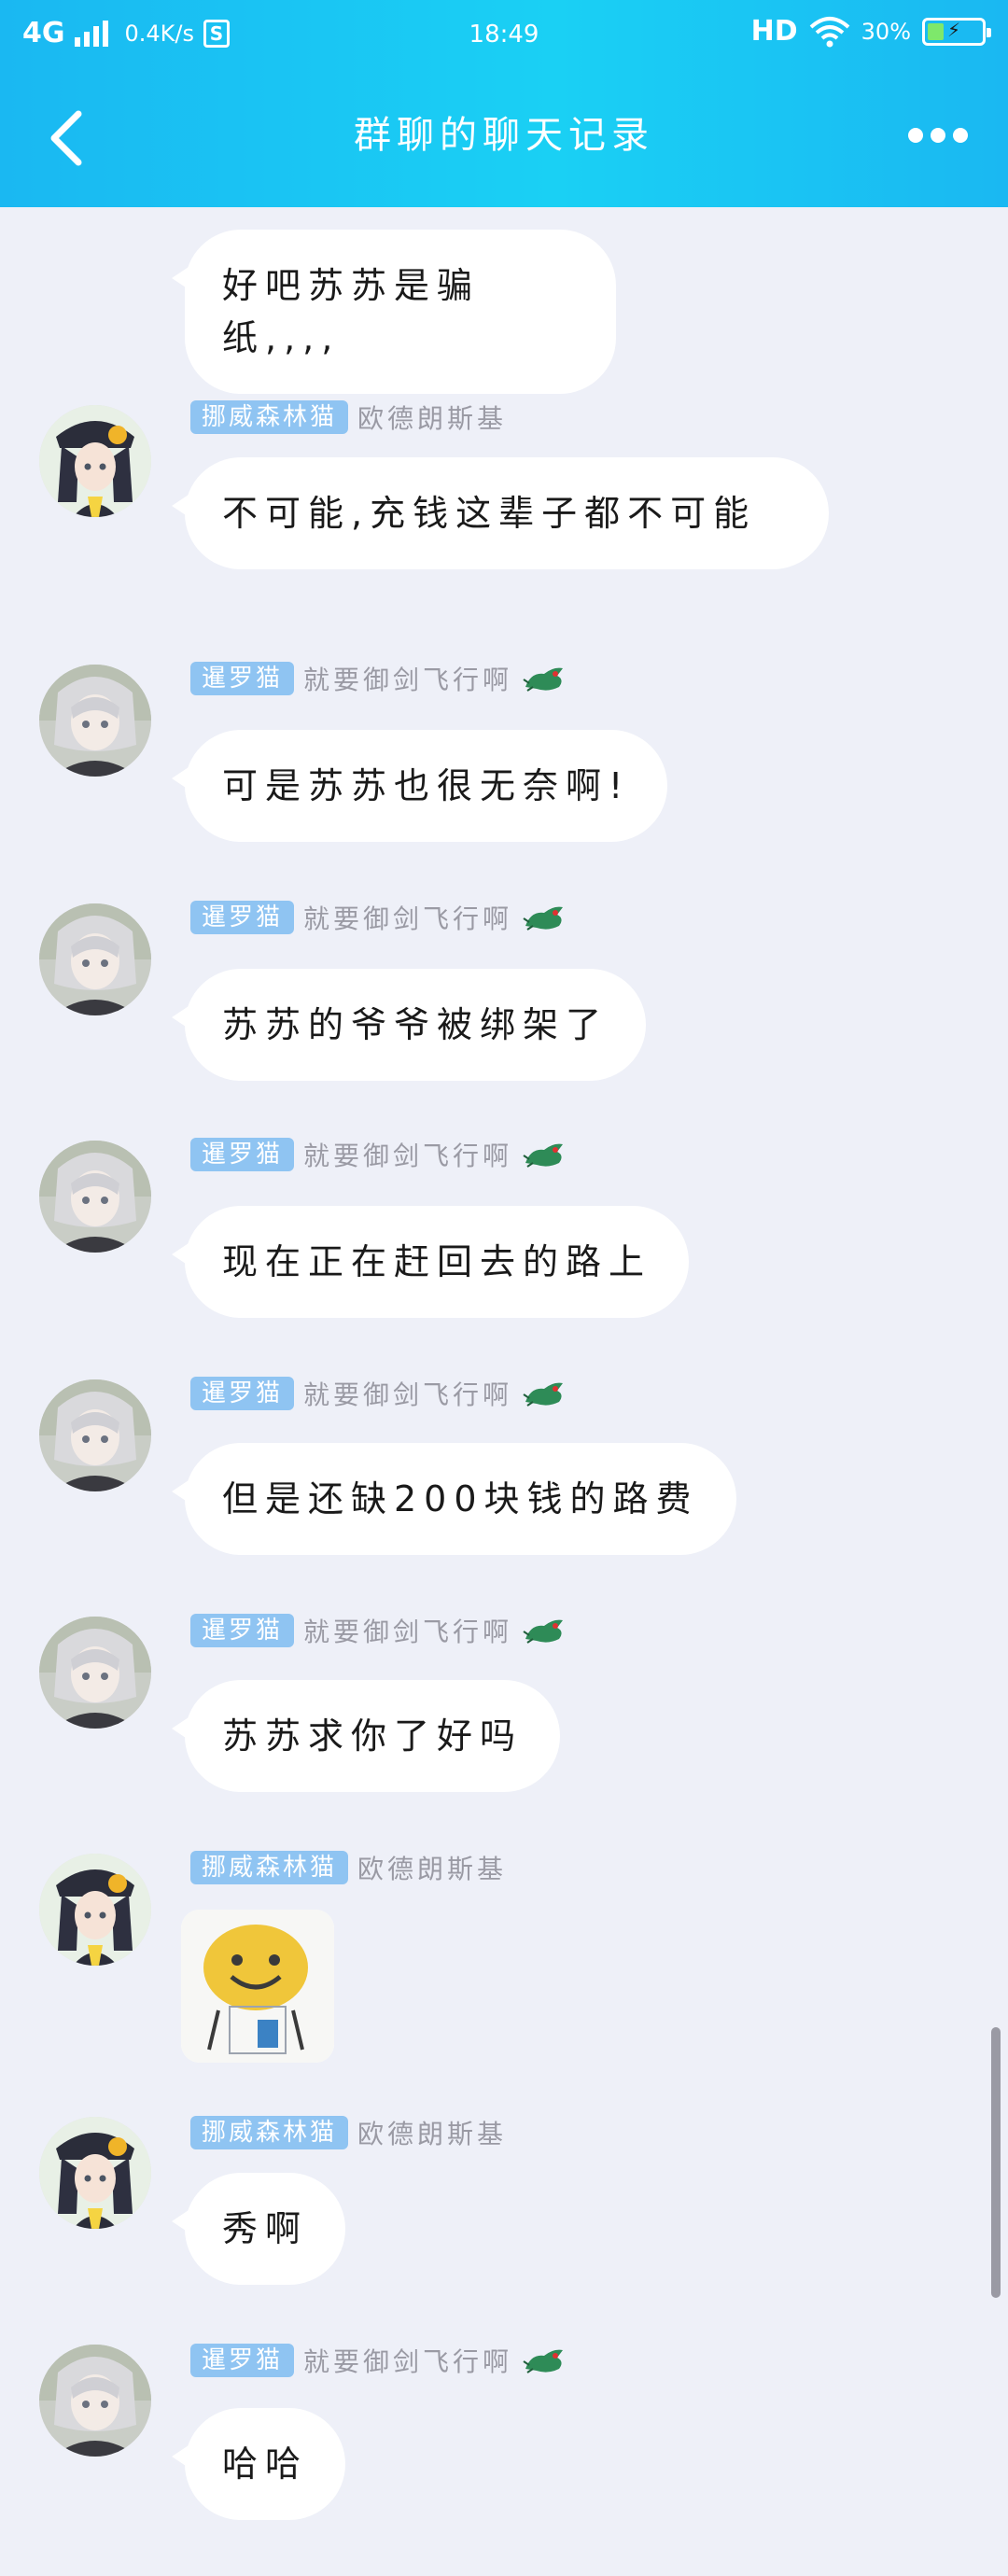  I want to click on status-bar: 4G 0.4K/s S 18:49 HD 30% ⚡, so click(504, 34).